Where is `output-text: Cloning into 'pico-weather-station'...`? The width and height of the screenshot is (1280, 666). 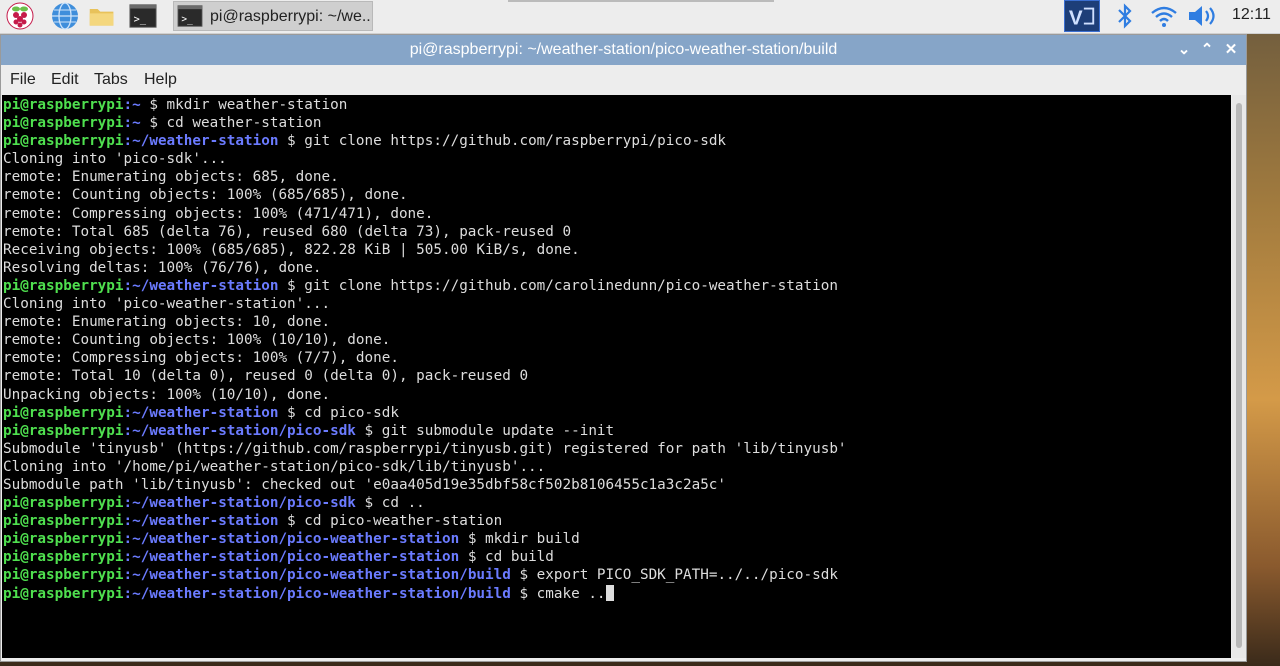 output-text: Cloning into 'pico-weather-station'... is located at coordinates (167, 304).